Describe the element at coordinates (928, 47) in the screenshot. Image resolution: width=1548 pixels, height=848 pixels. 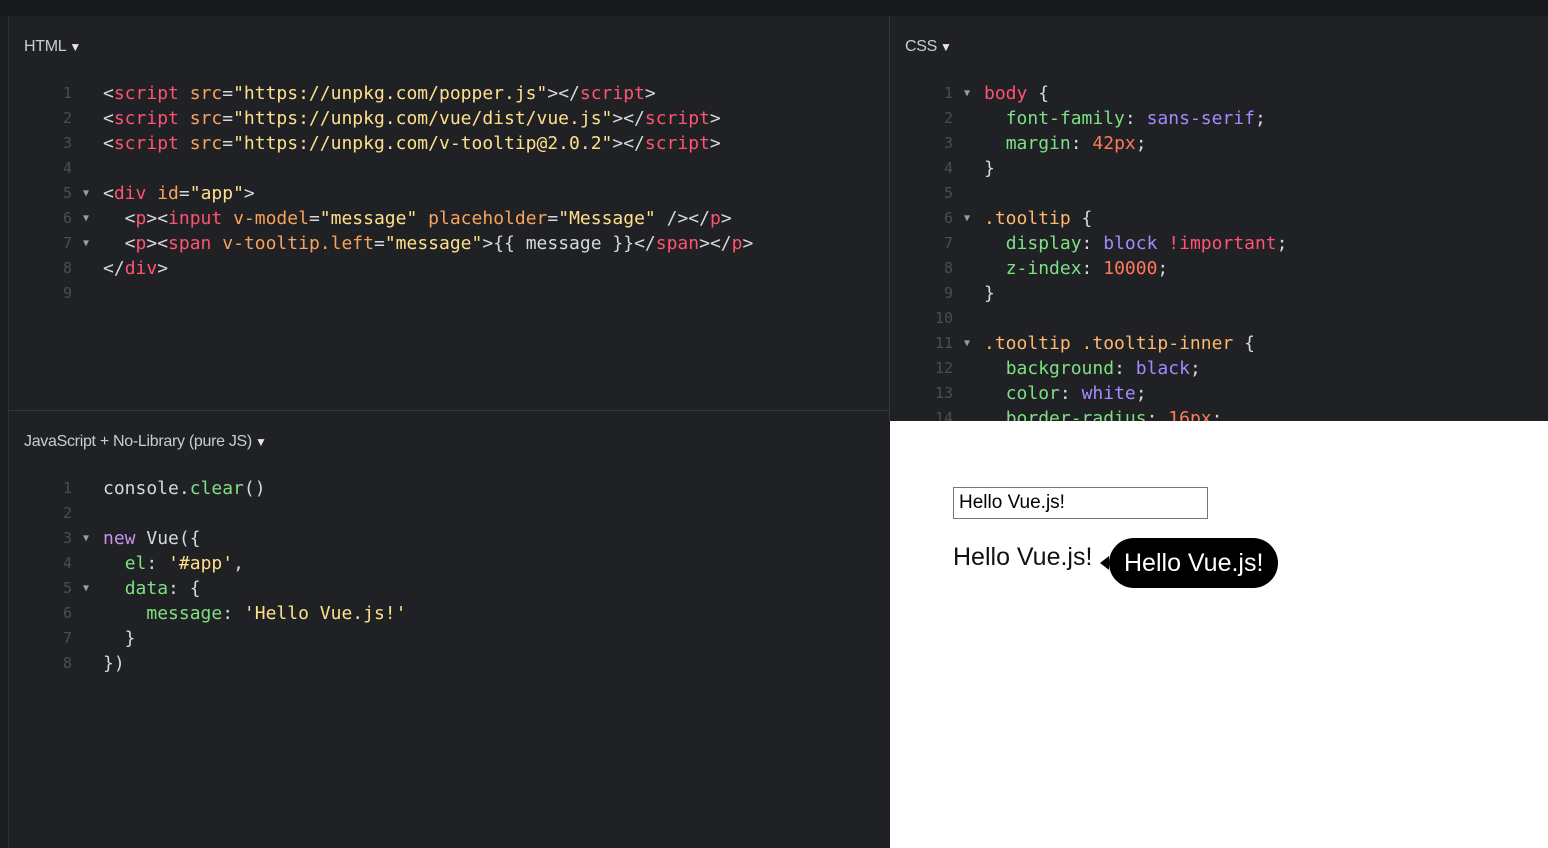
I see `css-pane-header: CSS ▼` at that location.